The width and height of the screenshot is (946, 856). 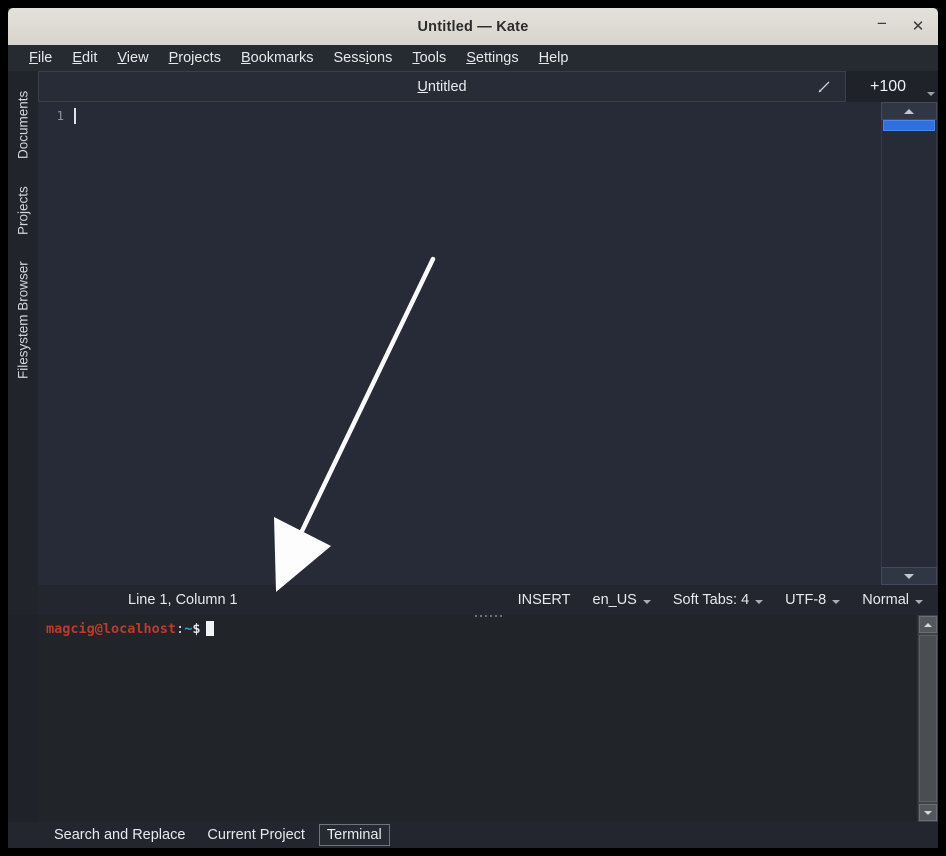 I want to click on language-selector: en_US, so click(x=622, y=600).